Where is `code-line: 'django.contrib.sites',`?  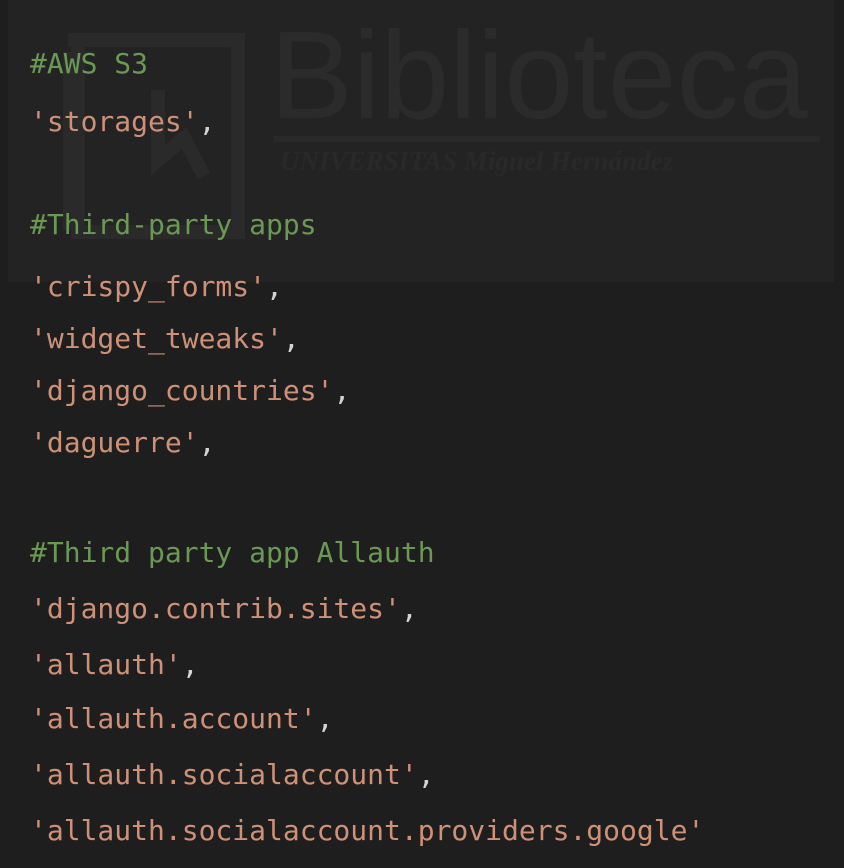 code-line: 'django.contrib.sites', is located at coordinates (224, 609).